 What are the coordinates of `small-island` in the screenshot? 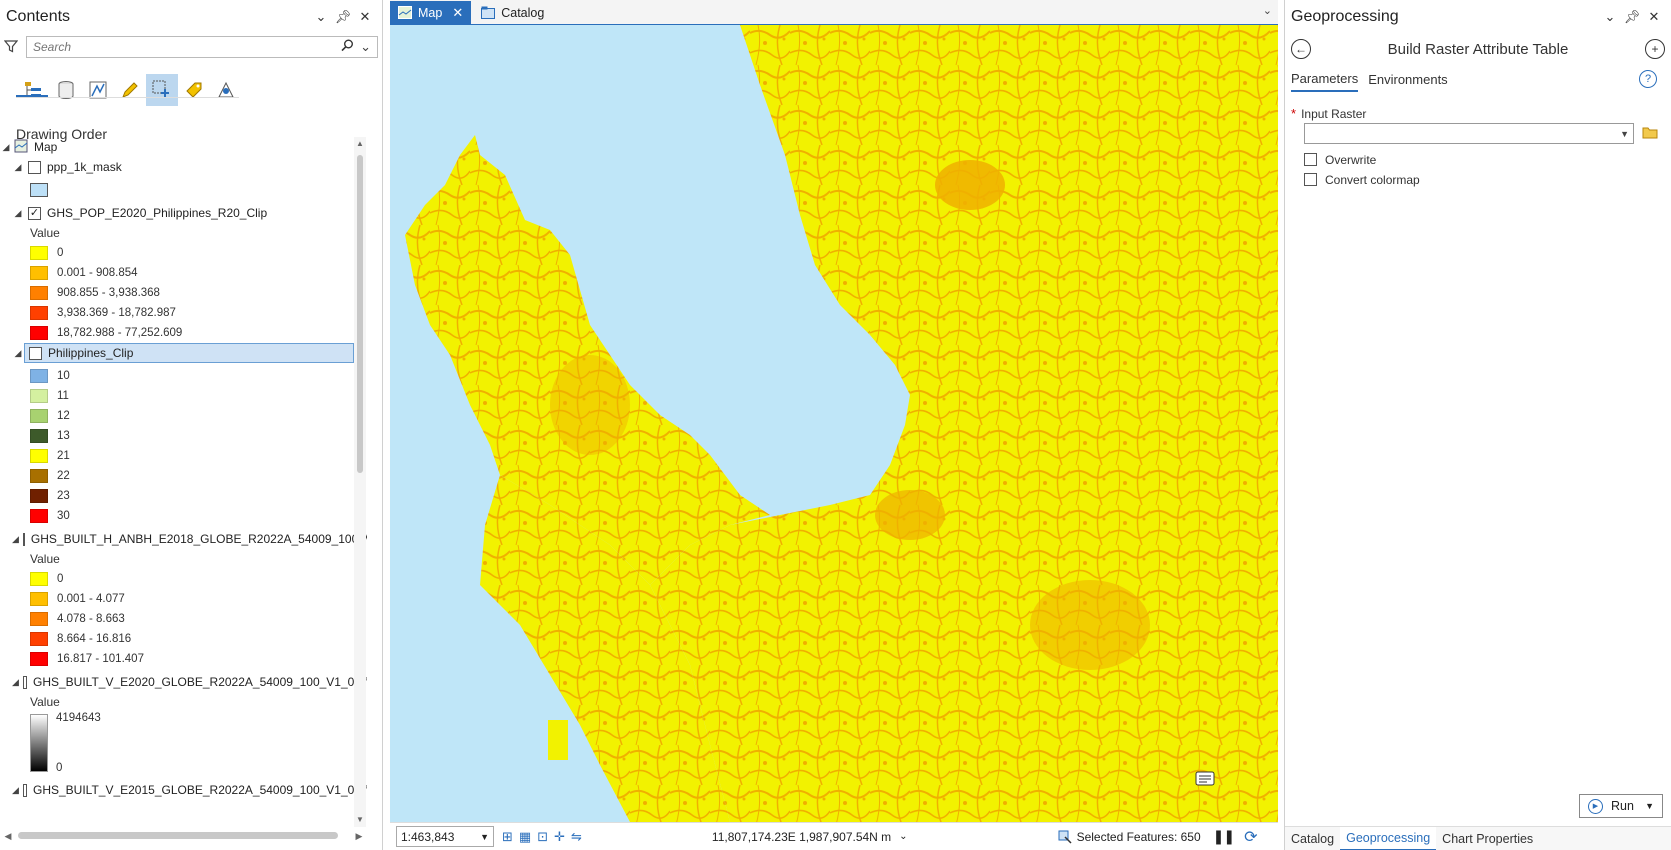 It's located at (558, 740).